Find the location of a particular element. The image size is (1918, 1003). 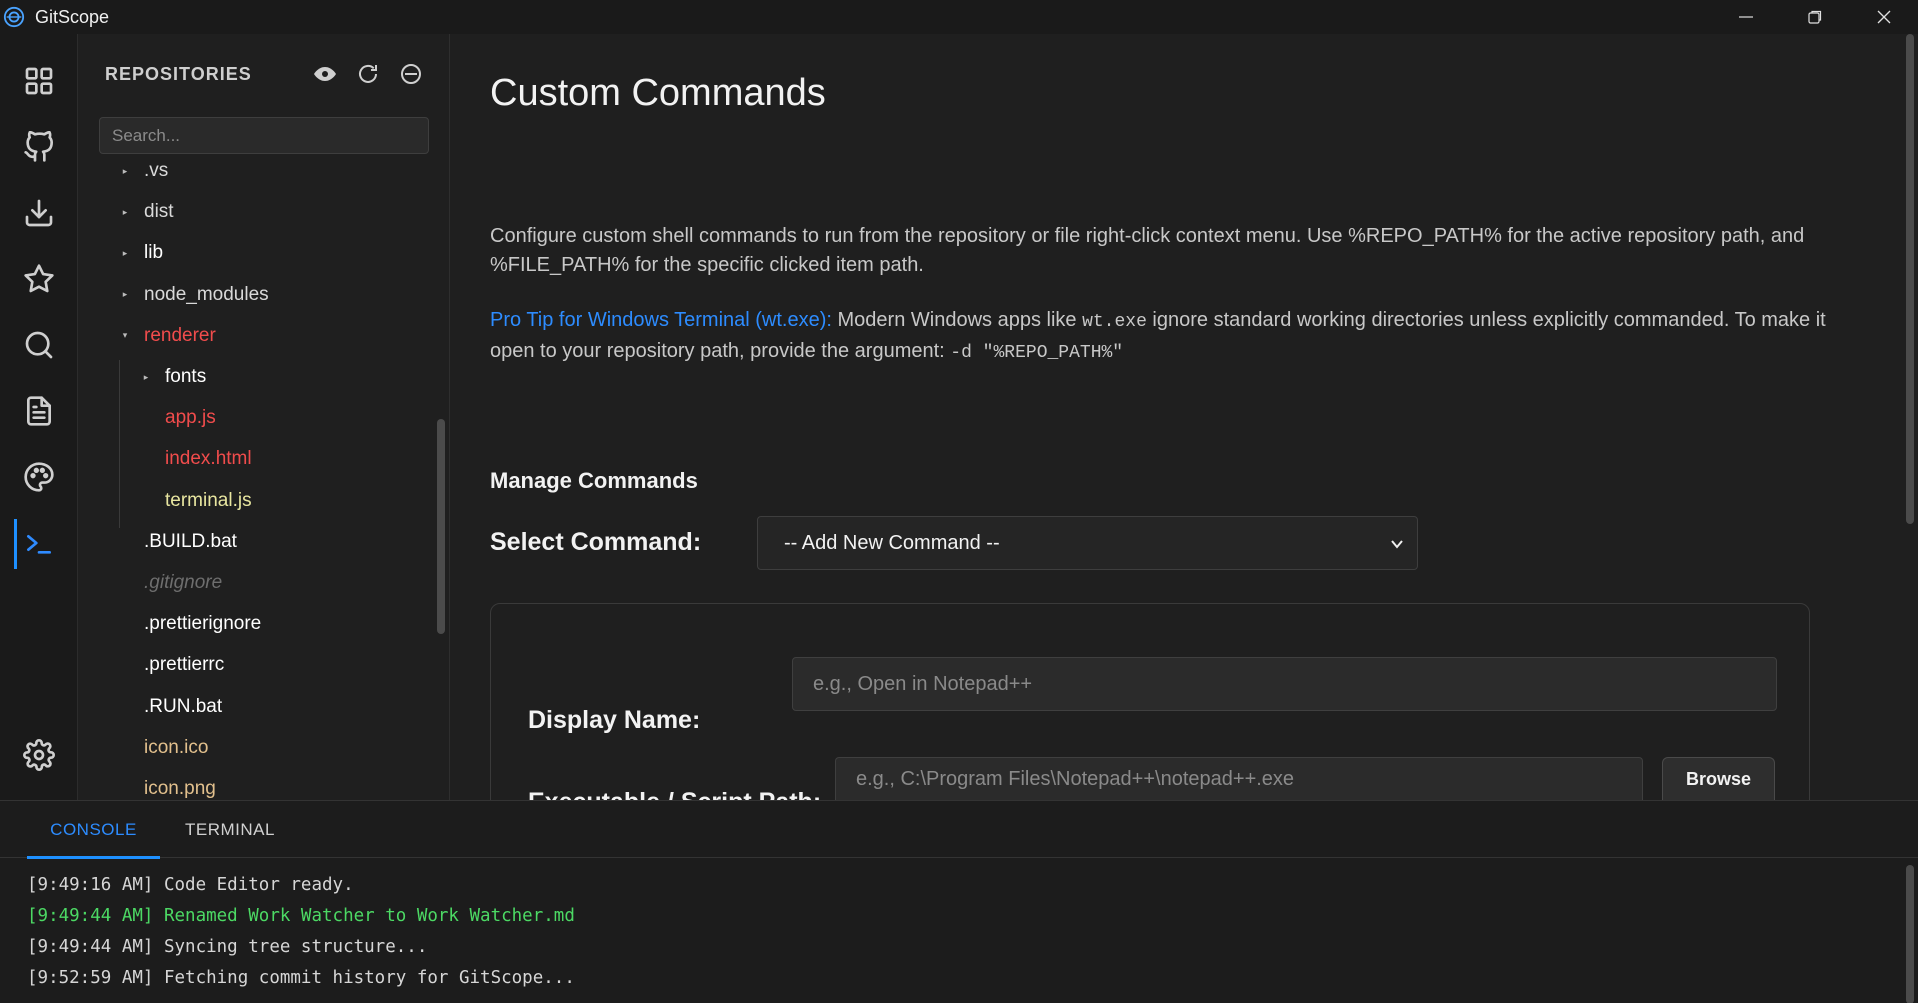

manage-commands-heading: Manage Commands is located at coordinates (594, 480).